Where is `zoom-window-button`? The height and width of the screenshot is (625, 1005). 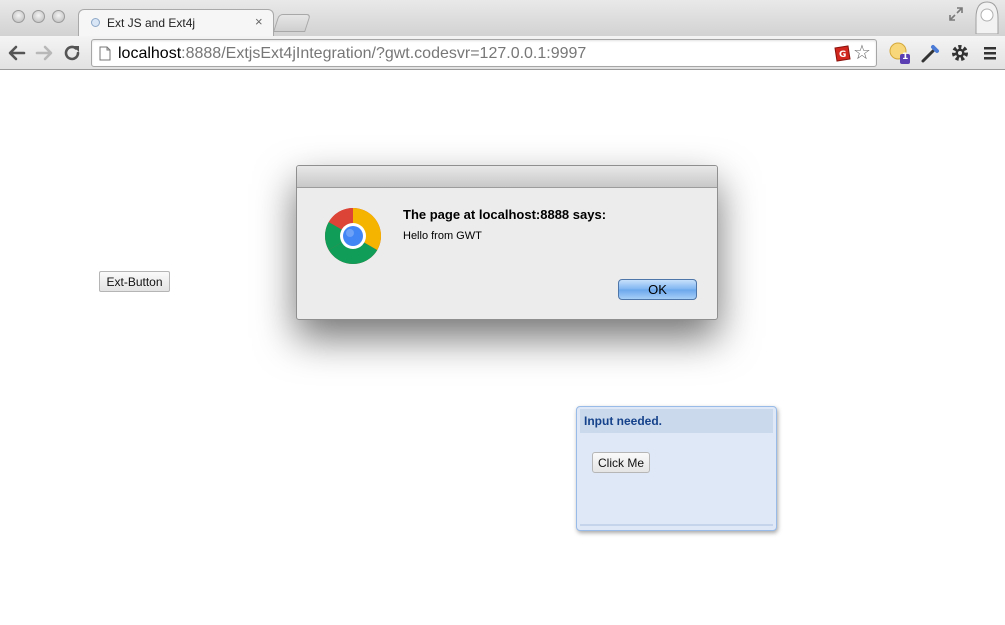 zoom-window-button is located at coordinates (58, 16).